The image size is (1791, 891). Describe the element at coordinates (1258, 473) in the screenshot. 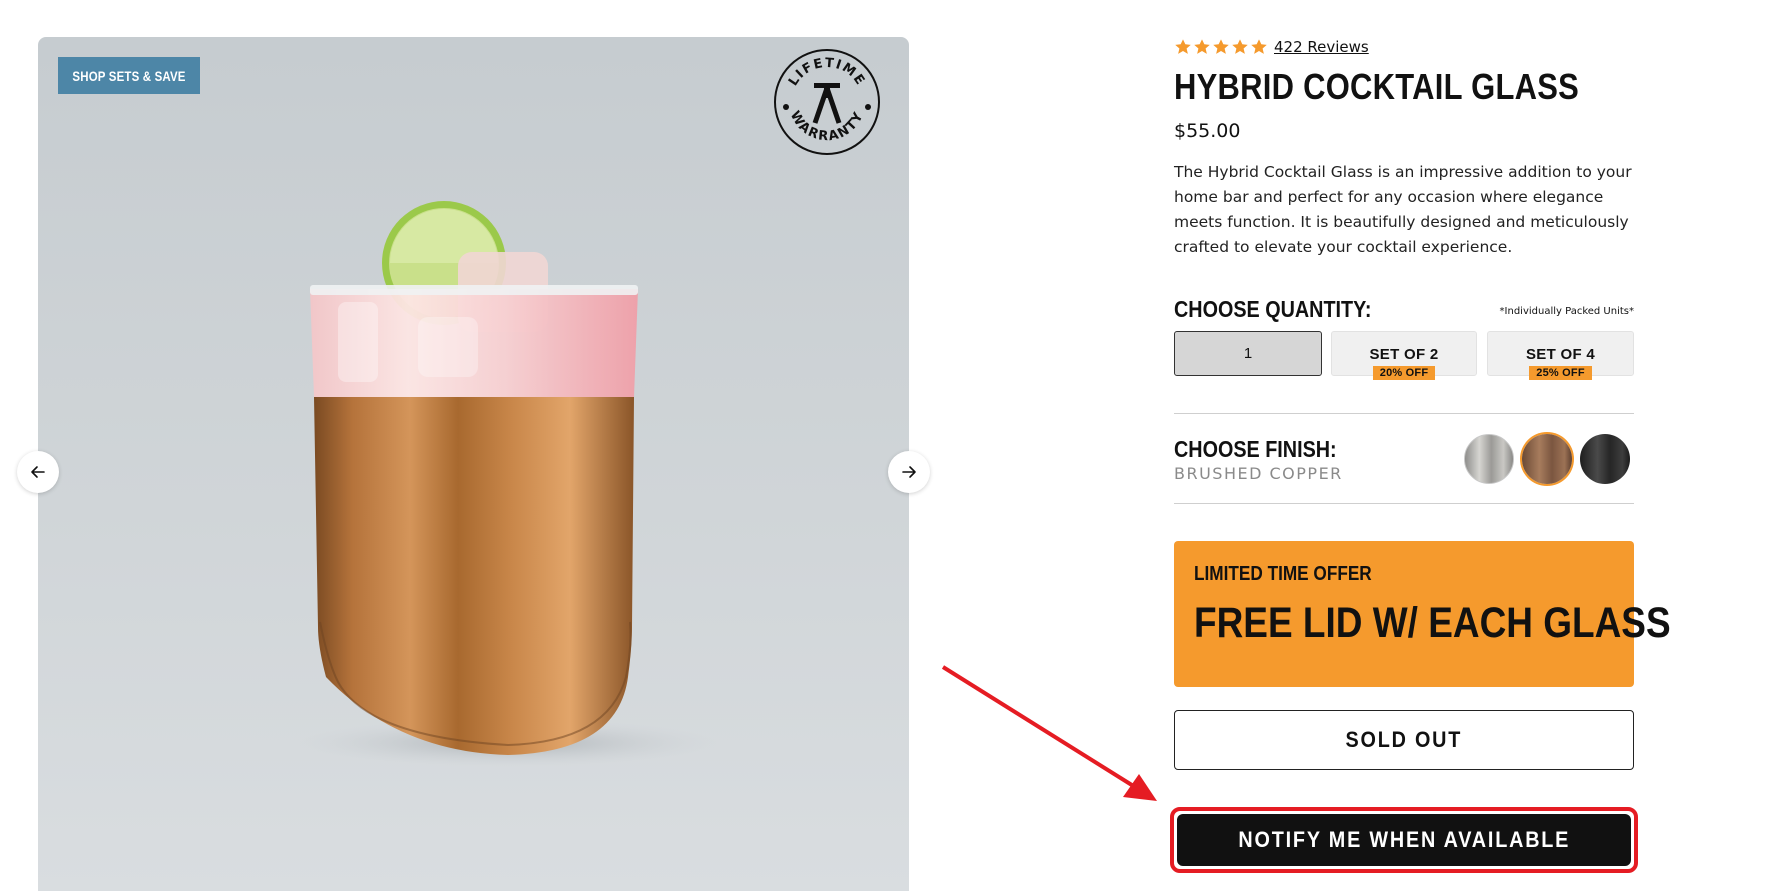

I see `finish-selected-value: BRUSHED COPPER` at that location.